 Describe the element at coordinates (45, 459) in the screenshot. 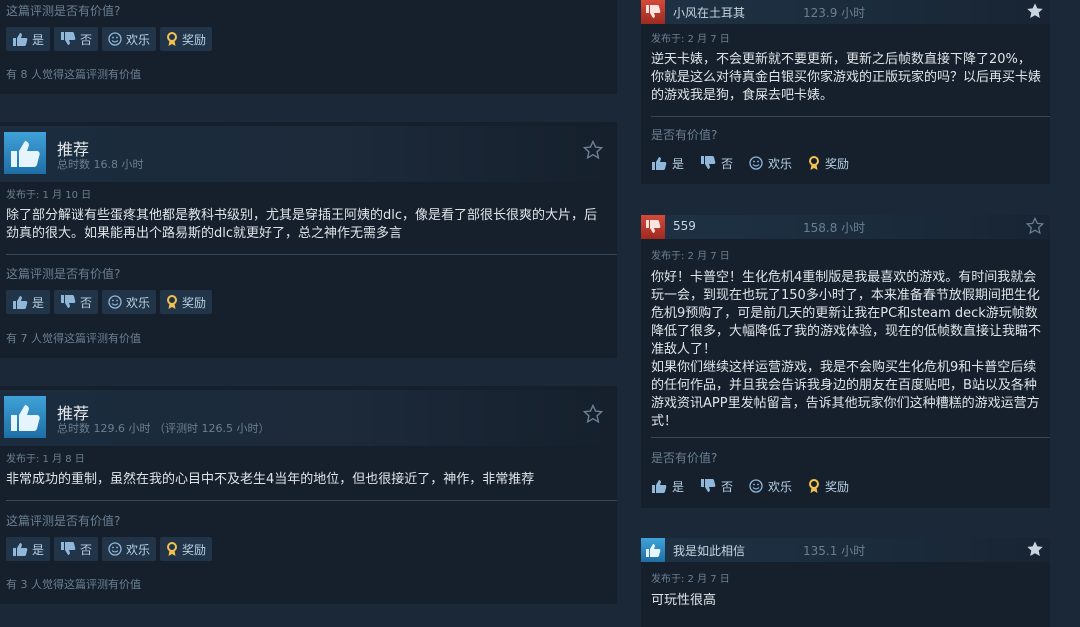

I see `posted-date: 发布于: 1 月 8 日` at that location.